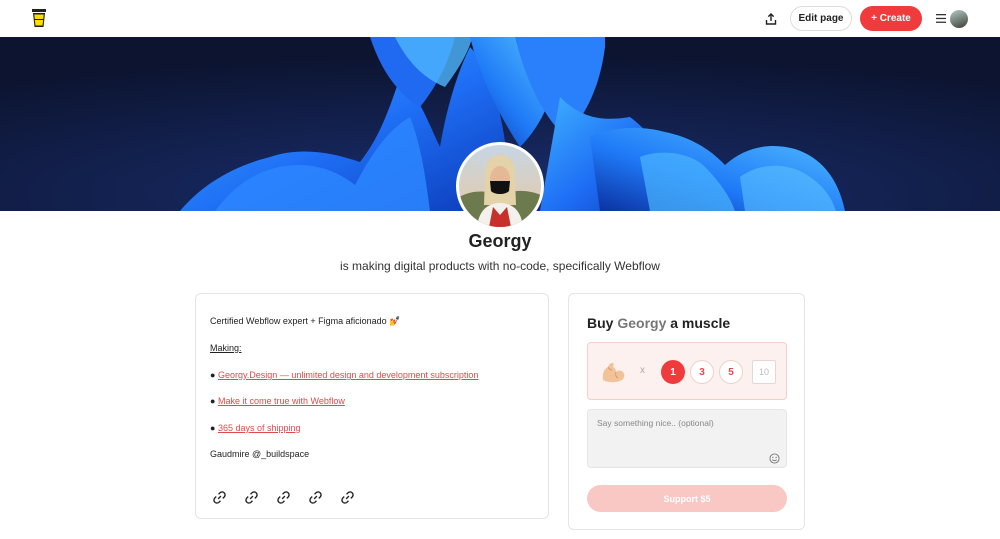  I want to click on user-avatar, so click(959, 18).